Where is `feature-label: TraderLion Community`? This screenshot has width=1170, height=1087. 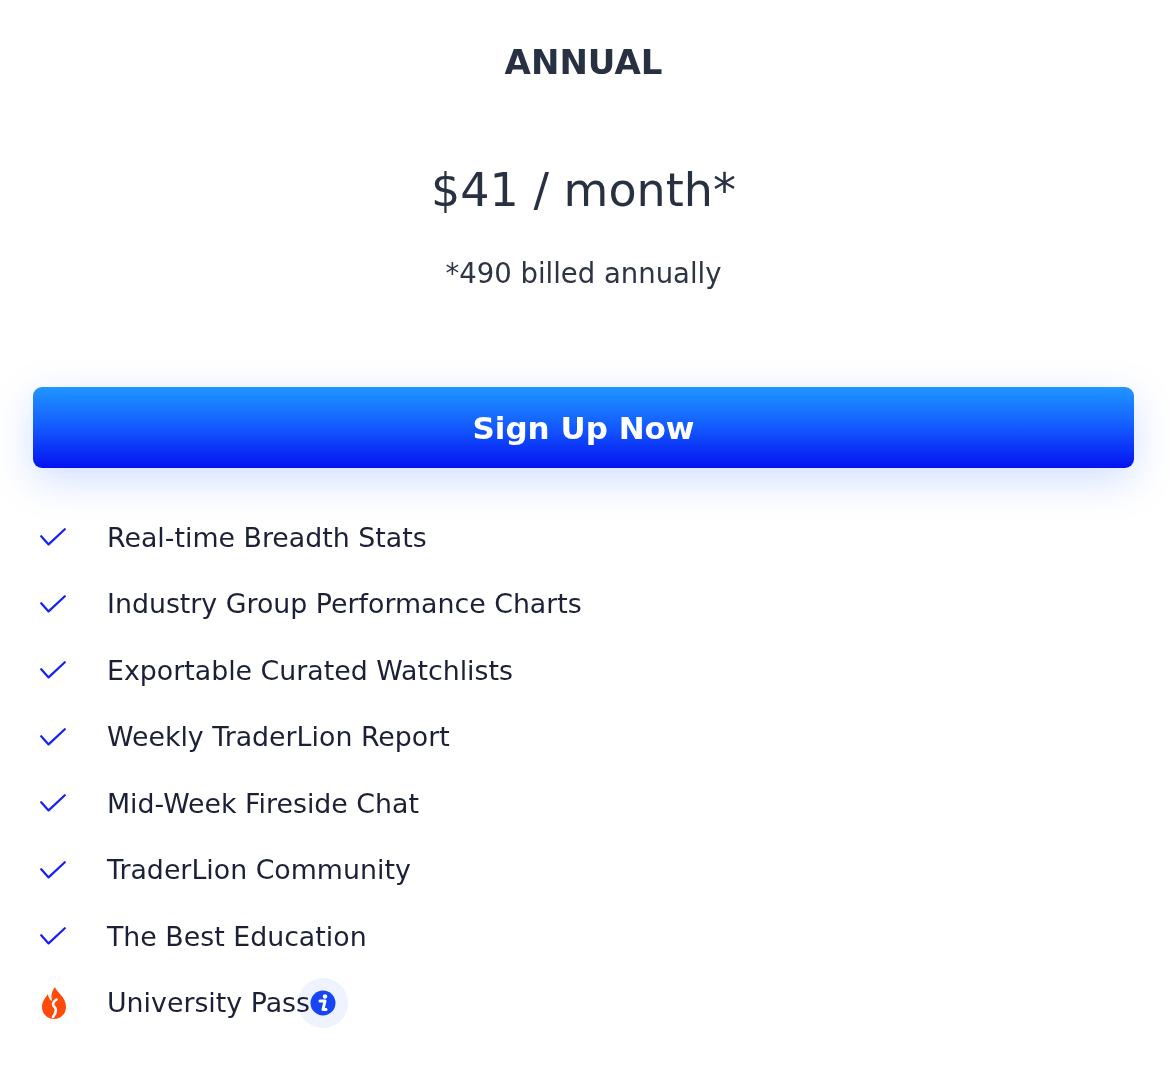
feature-label: TraderLion Community is located at coordinates (259, 870).